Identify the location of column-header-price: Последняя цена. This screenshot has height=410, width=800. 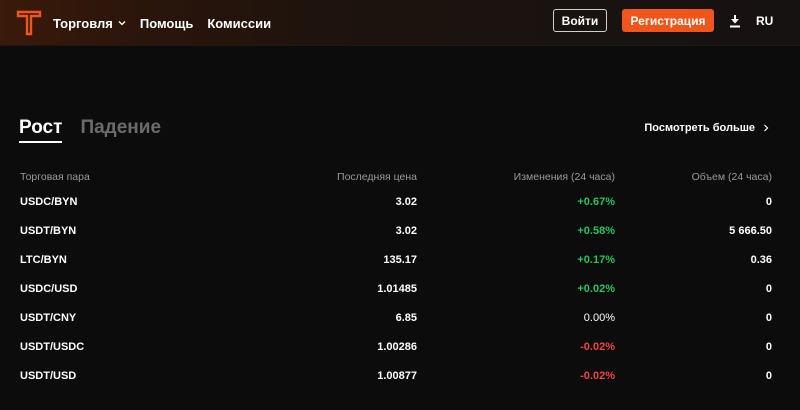
(377, 177).